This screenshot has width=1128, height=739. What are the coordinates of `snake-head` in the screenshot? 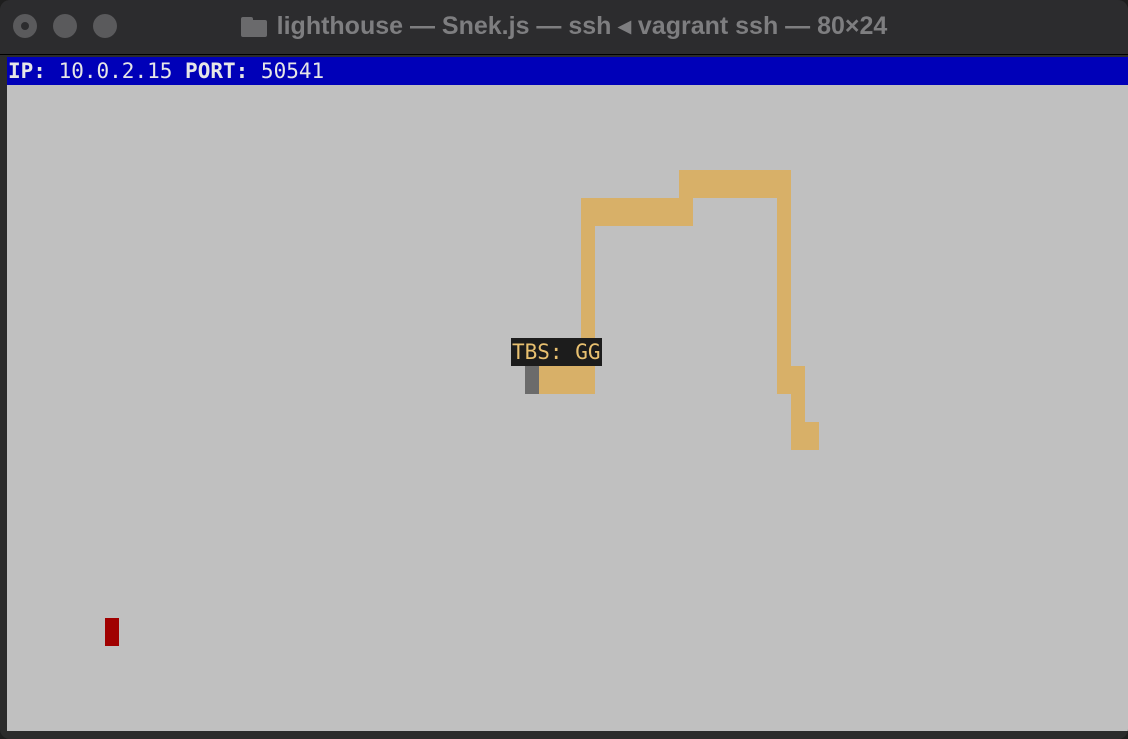 It's located at (532, 380).